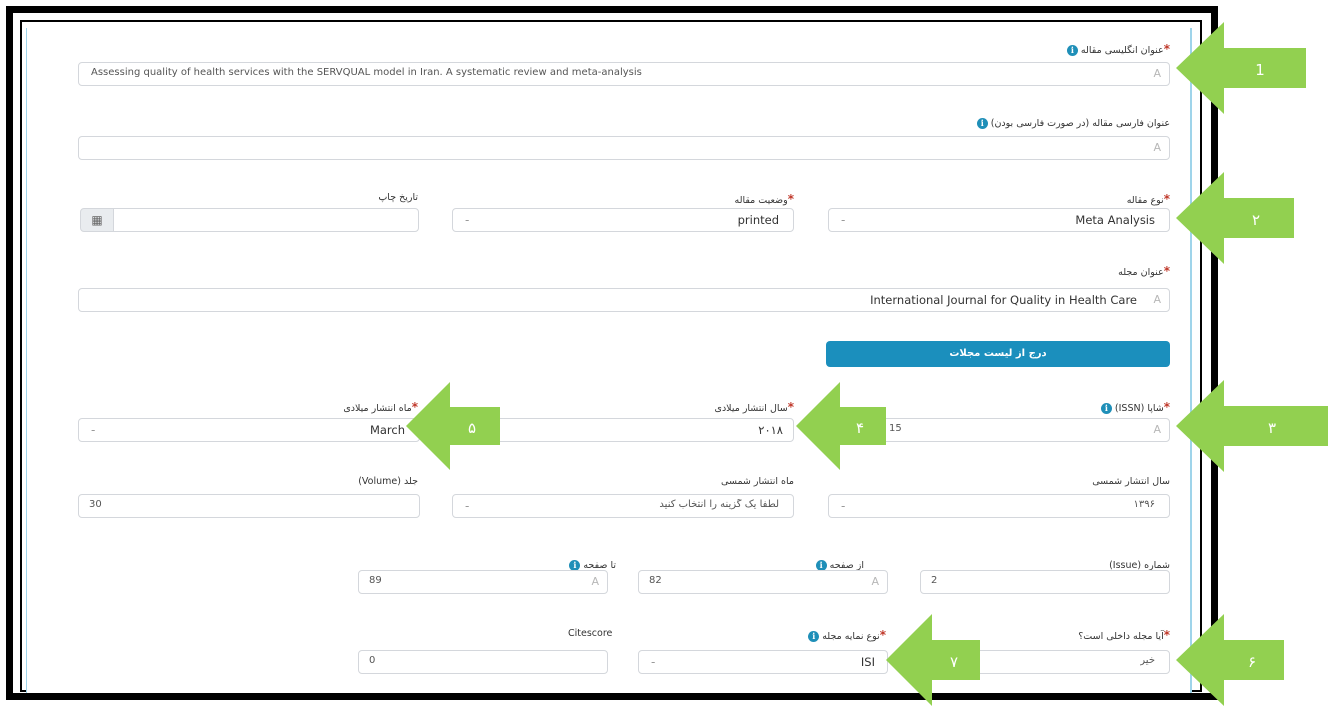 This screenshot has height=707, width=1336. I want to click on article-type-select: - Meta Analysis, so click(999, 220).